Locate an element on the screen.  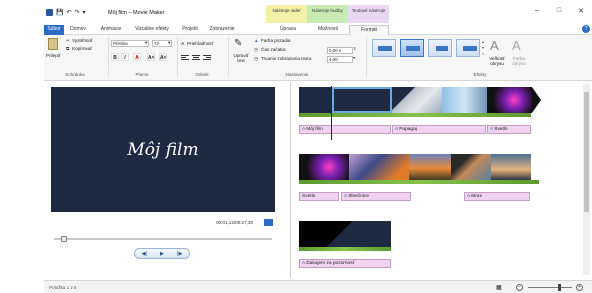
bold-button: B is located at coordinates (115, 57).